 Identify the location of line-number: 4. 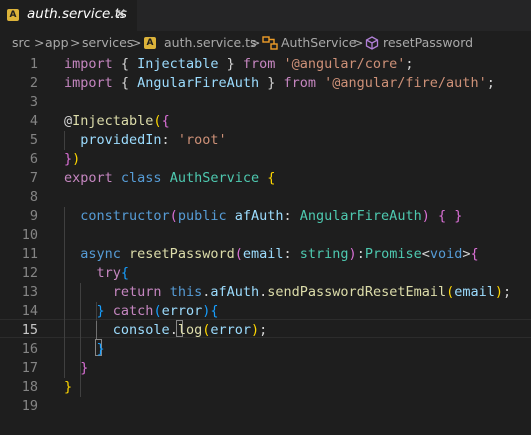
(33, 121).